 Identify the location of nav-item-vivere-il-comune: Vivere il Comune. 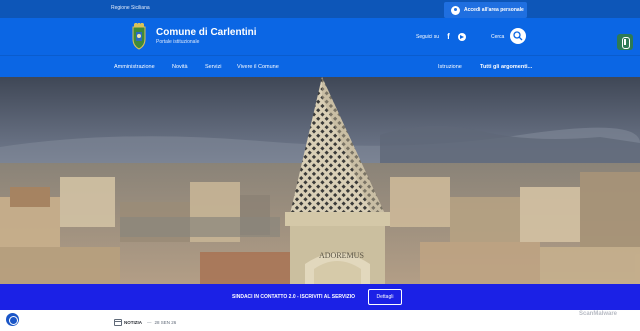
(258, 67).